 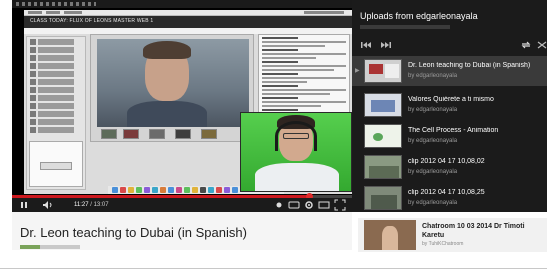 I want to click on suggested-thumbnail, so click(x=390, y=235).